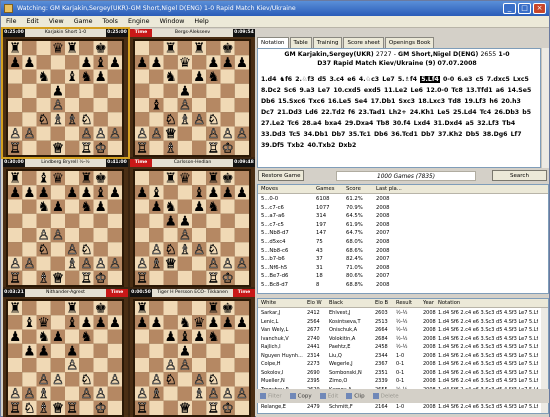 This screenshot has height=417, width=550. What do you see at coordinates (65, 358) in the screenshot?
I see `chess-board: ♜ ♜ ♚ ♝ ♛ ♝ ♟ ♟ ♟ ♟ ♞ ♟ ♞ ♟ ♟ ♟ ♙ ♙ ♙ ♘ ♙ ♙ ♙ ♗ ♙ ♙ ♖ ♘ ♗ ♕ ♖ ♔` at bounding box center [65, 358].